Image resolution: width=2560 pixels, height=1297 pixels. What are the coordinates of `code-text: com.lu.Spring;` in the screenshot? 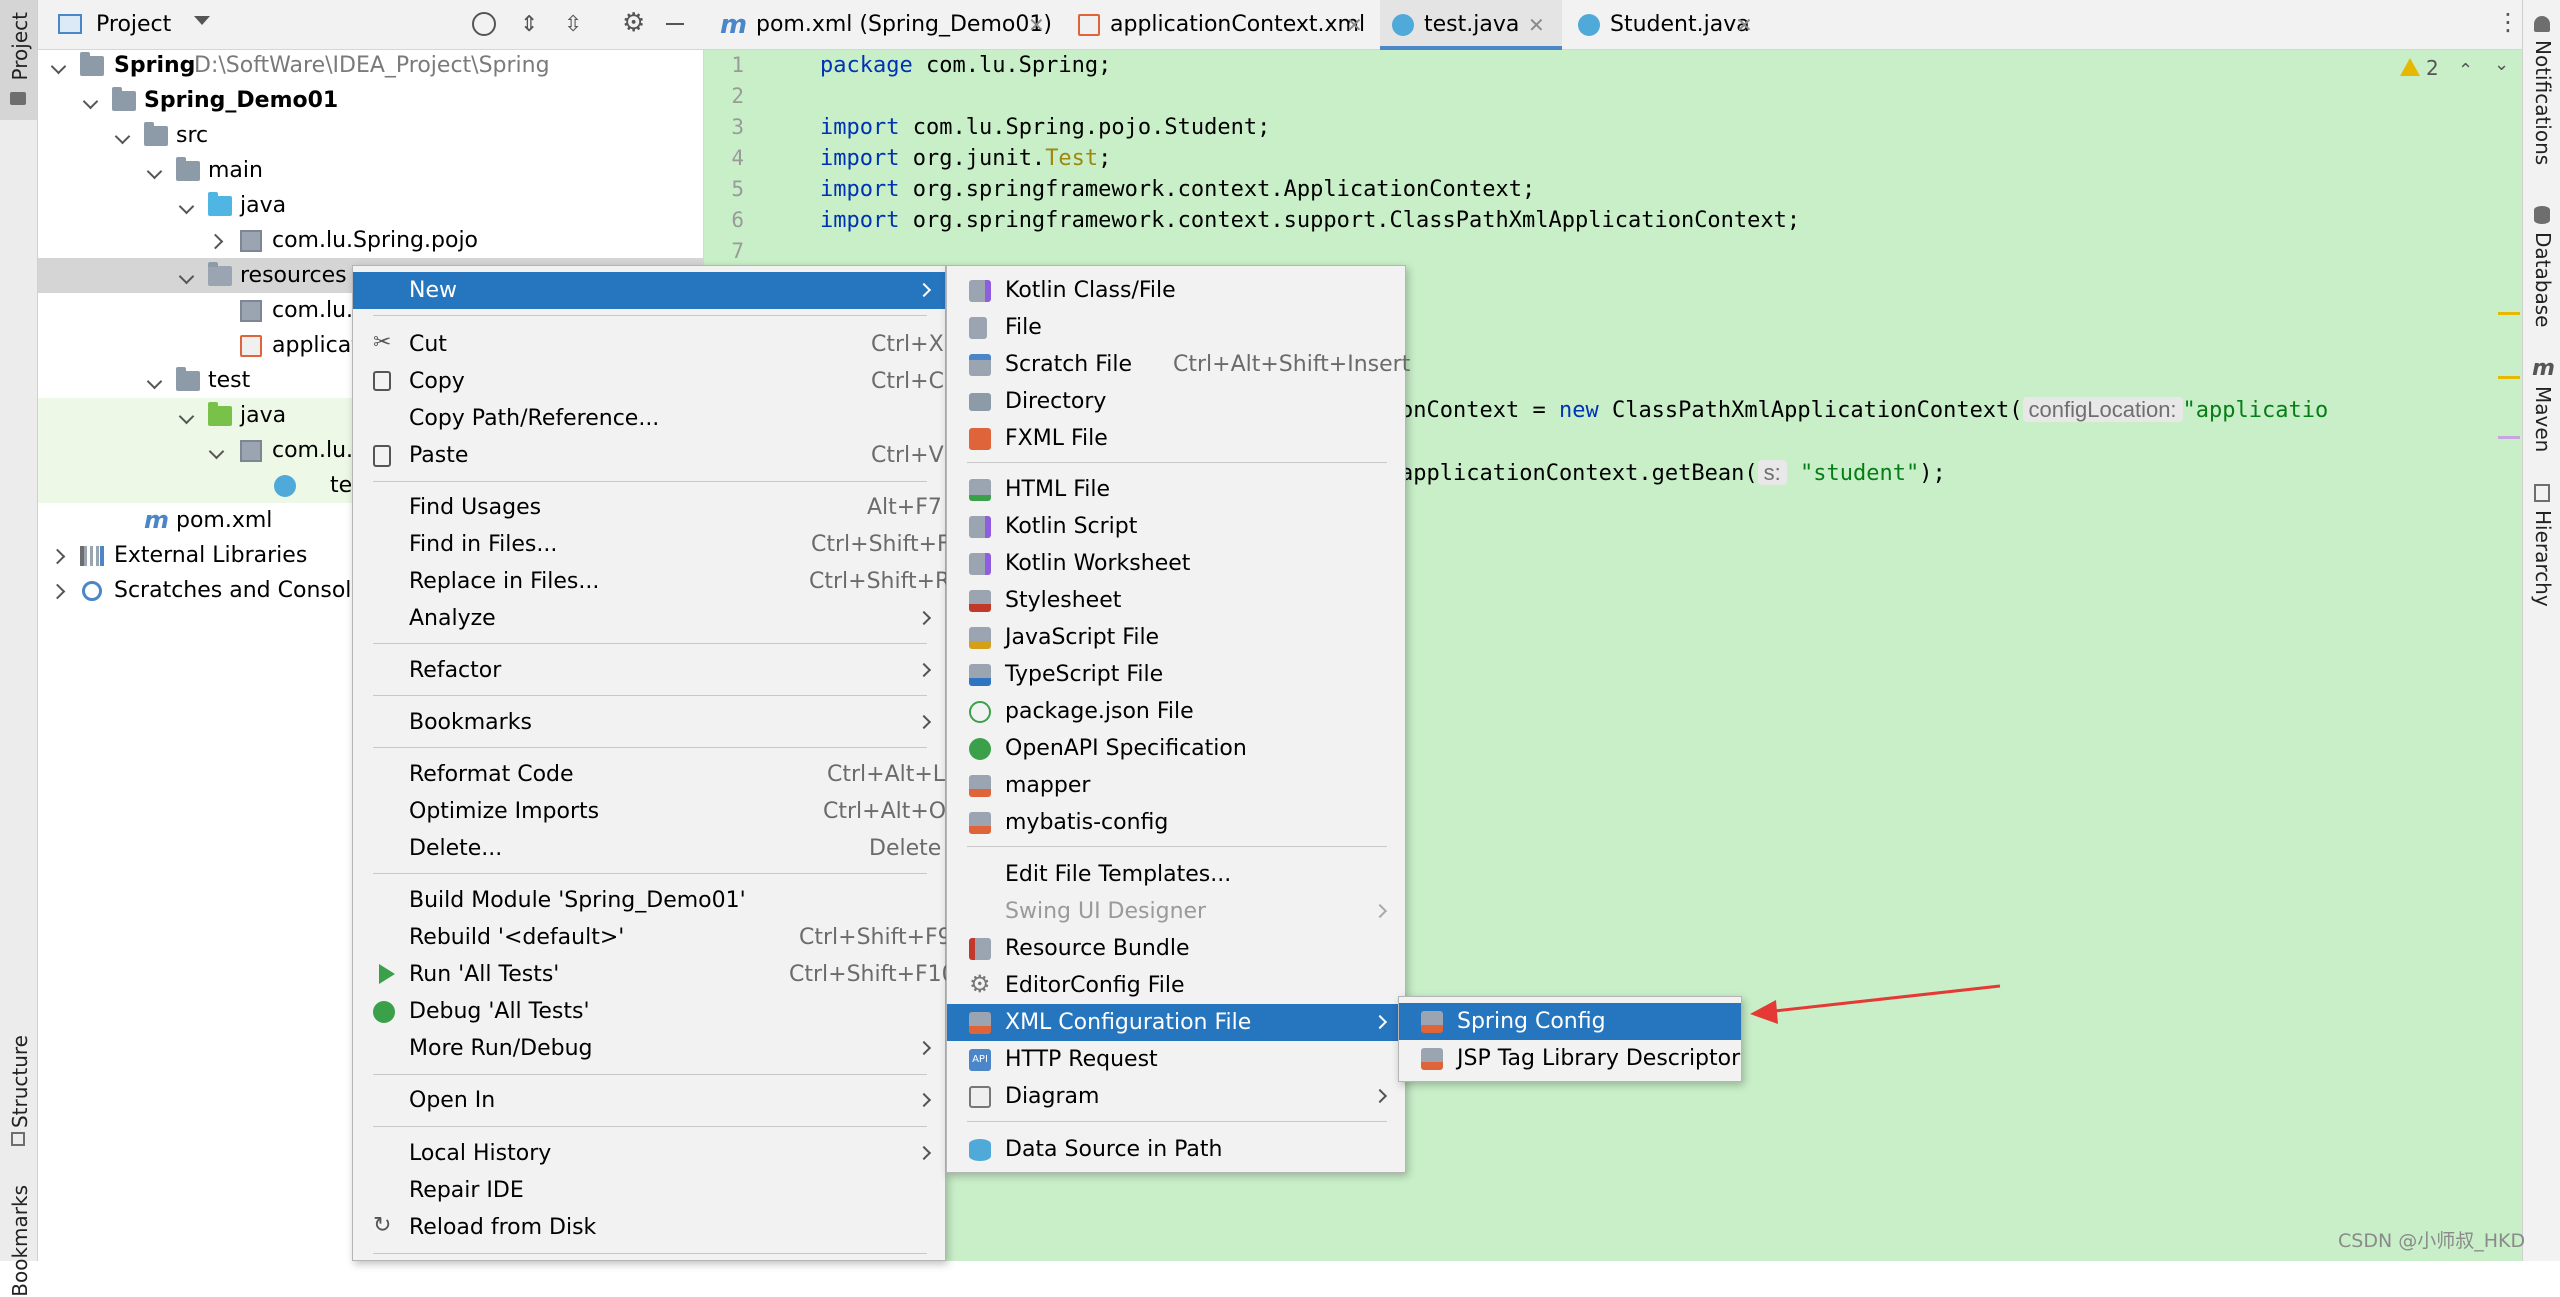 It's located at (1012, 65).